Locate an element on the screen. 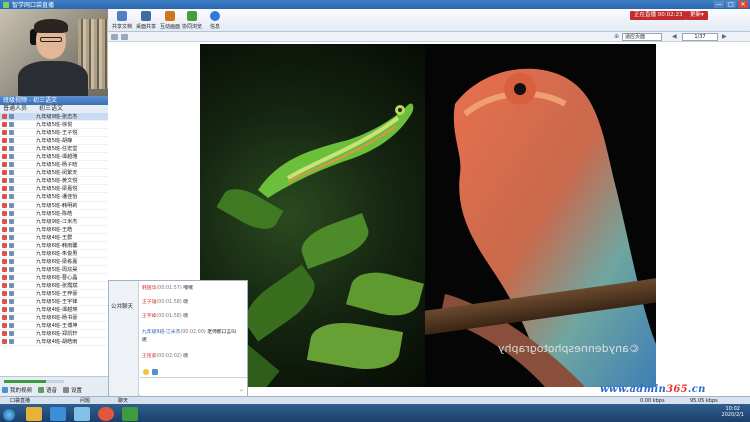  info-button: 信息 is located at coordinates (215, 20).